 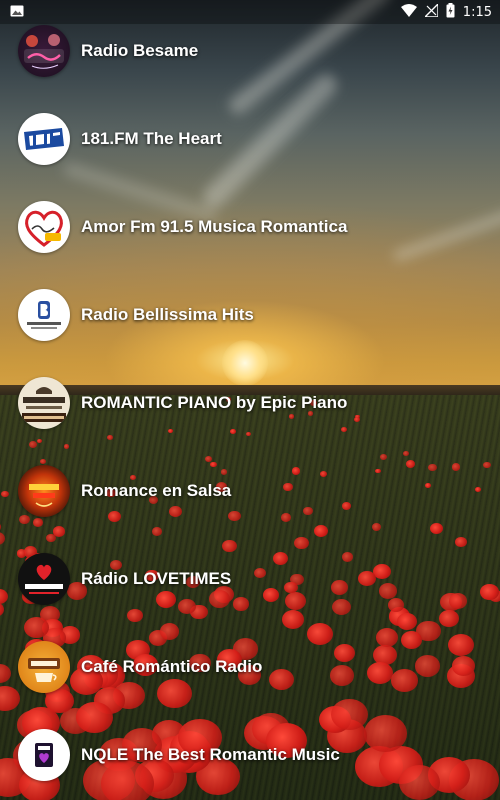 I want to click on status-bar: 1:15, so click(x=250, y=12).